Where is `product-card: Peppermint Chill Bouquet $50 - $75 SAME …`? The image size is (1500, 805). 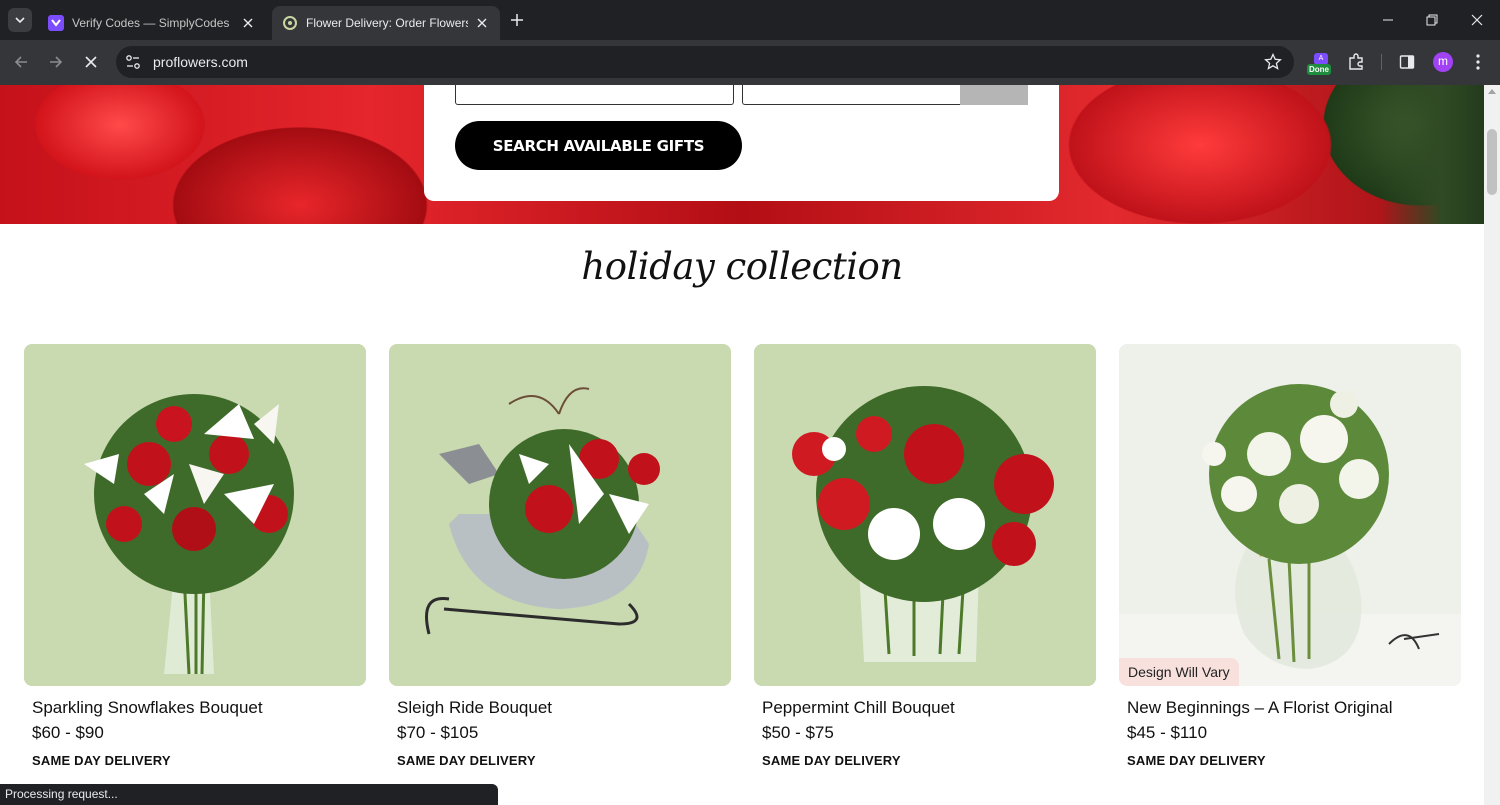 product-card: Peppermint Chill Bouquet $50 - $75 SAME … is located at coordinates (925, 556).